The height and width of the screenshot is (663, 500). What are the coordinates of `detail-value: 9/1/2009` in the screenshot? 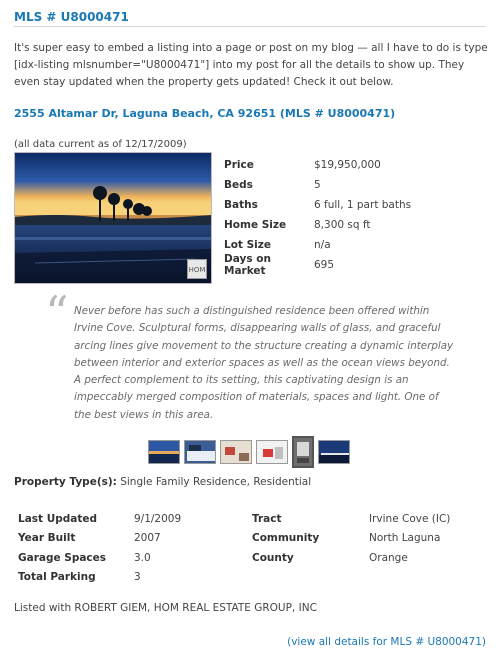 It's located at (158, 518).